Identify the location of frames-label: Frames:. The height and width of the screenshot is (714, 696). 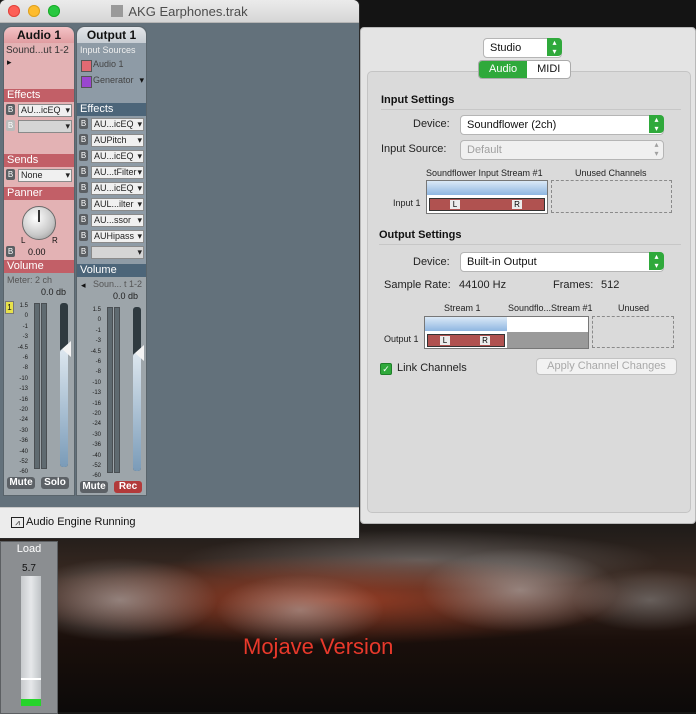
(573, 285).